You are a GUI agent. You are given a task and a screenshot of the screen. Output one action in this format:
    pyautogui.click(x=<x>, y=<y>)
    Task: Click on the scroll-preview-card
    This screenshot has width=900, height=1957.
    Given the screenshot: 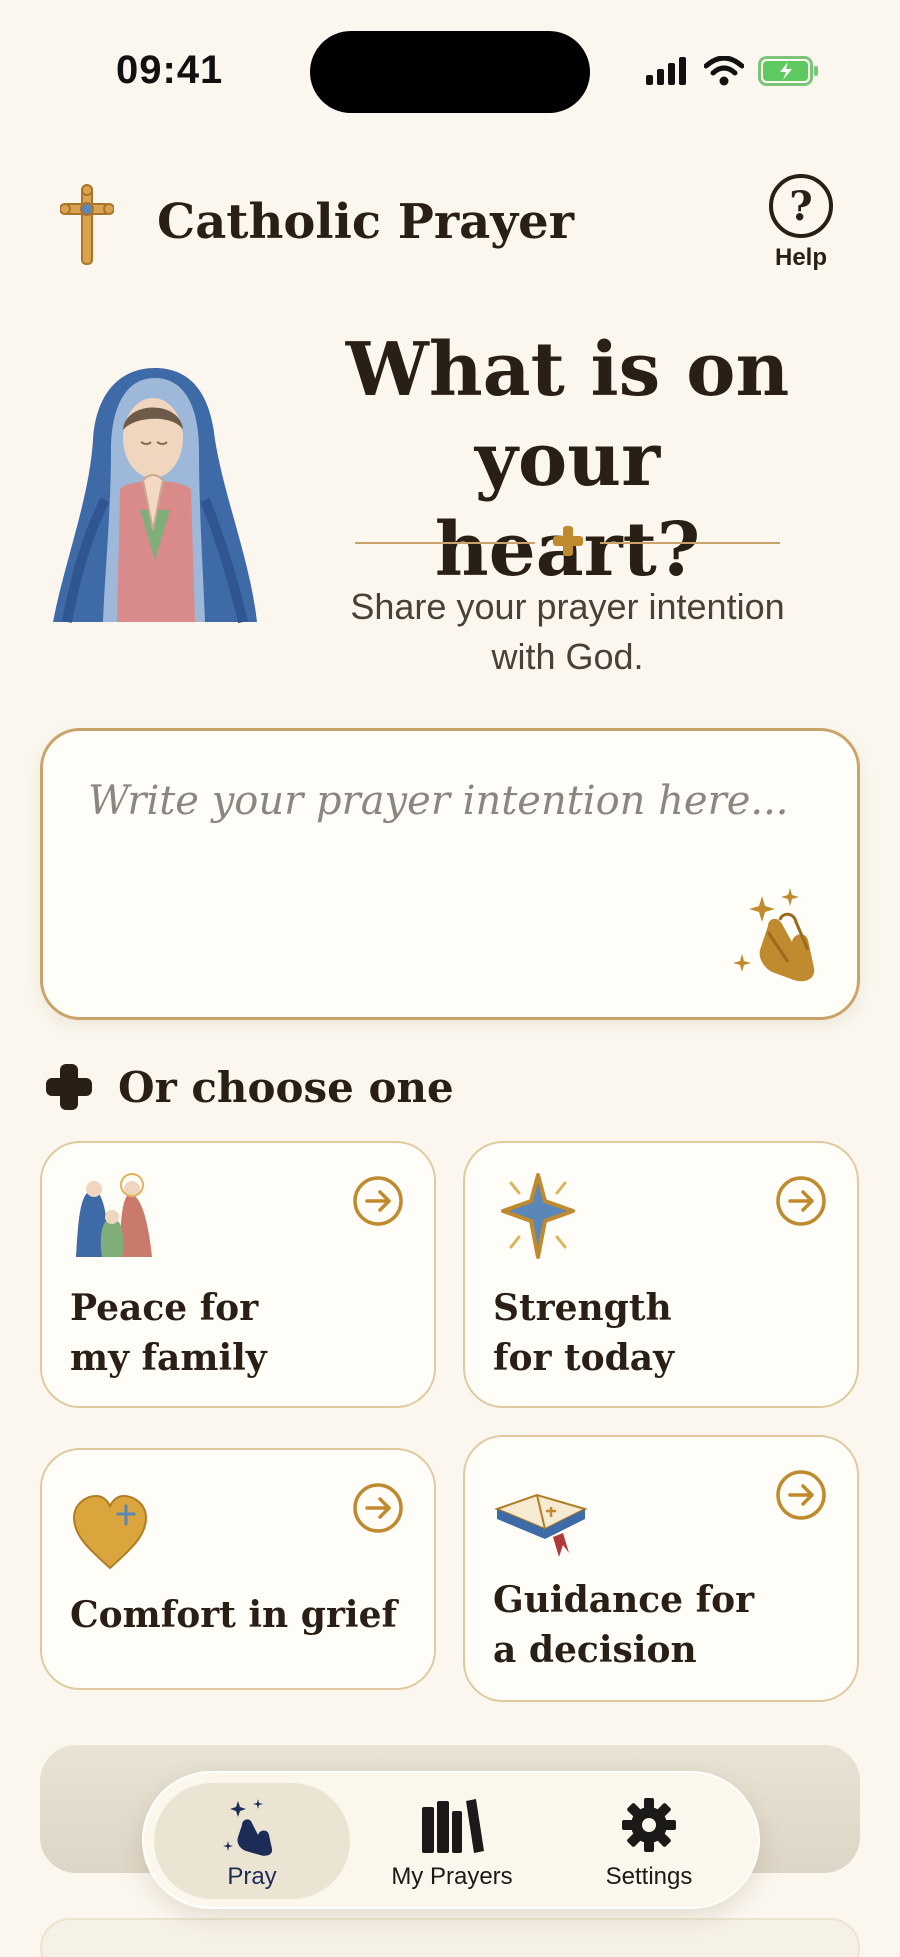 What is the action you would take?
    pyautogui.click(x=450, y=1937)
    